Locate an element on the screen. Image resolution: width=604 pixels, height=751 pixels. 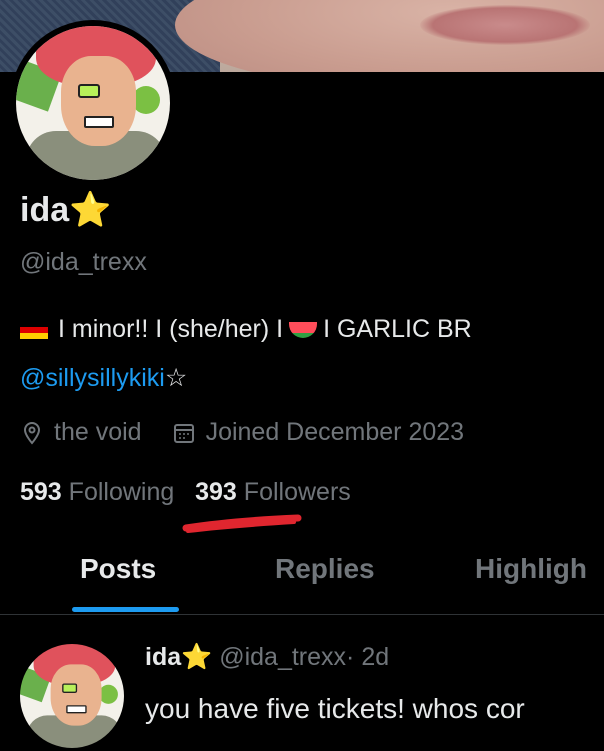
star-emoji: ⭐ is located at coordinates (90, 210).